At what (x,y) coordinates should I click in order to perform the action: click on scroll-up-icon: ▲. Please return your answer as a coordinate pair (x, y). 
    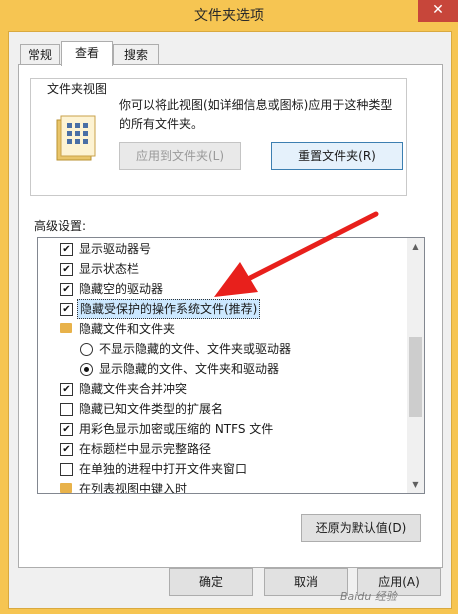
    Looking at the image, I should click on (415, 246).